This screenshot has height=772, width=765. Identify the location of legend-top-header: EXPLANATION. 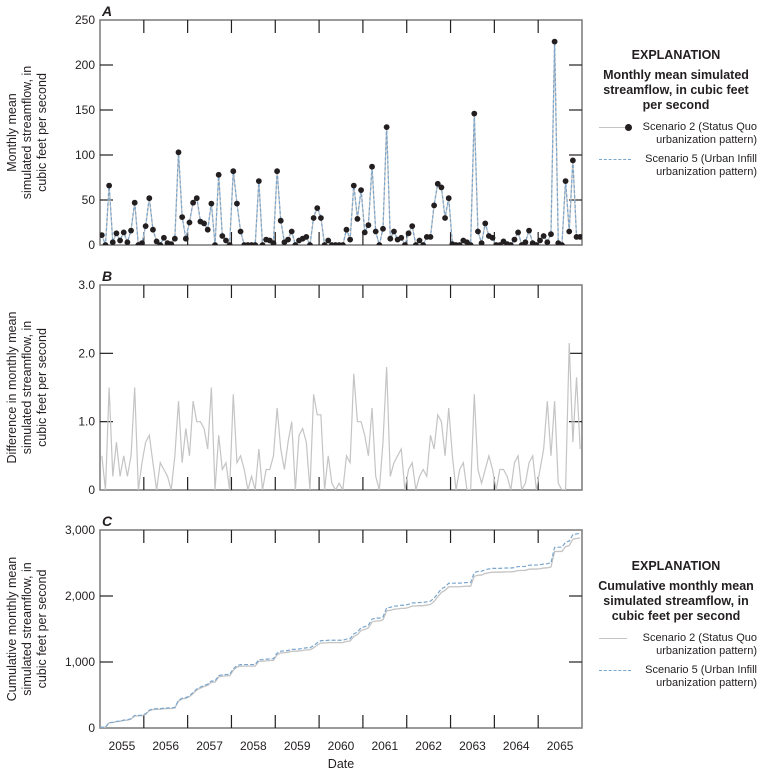
(676, 55).